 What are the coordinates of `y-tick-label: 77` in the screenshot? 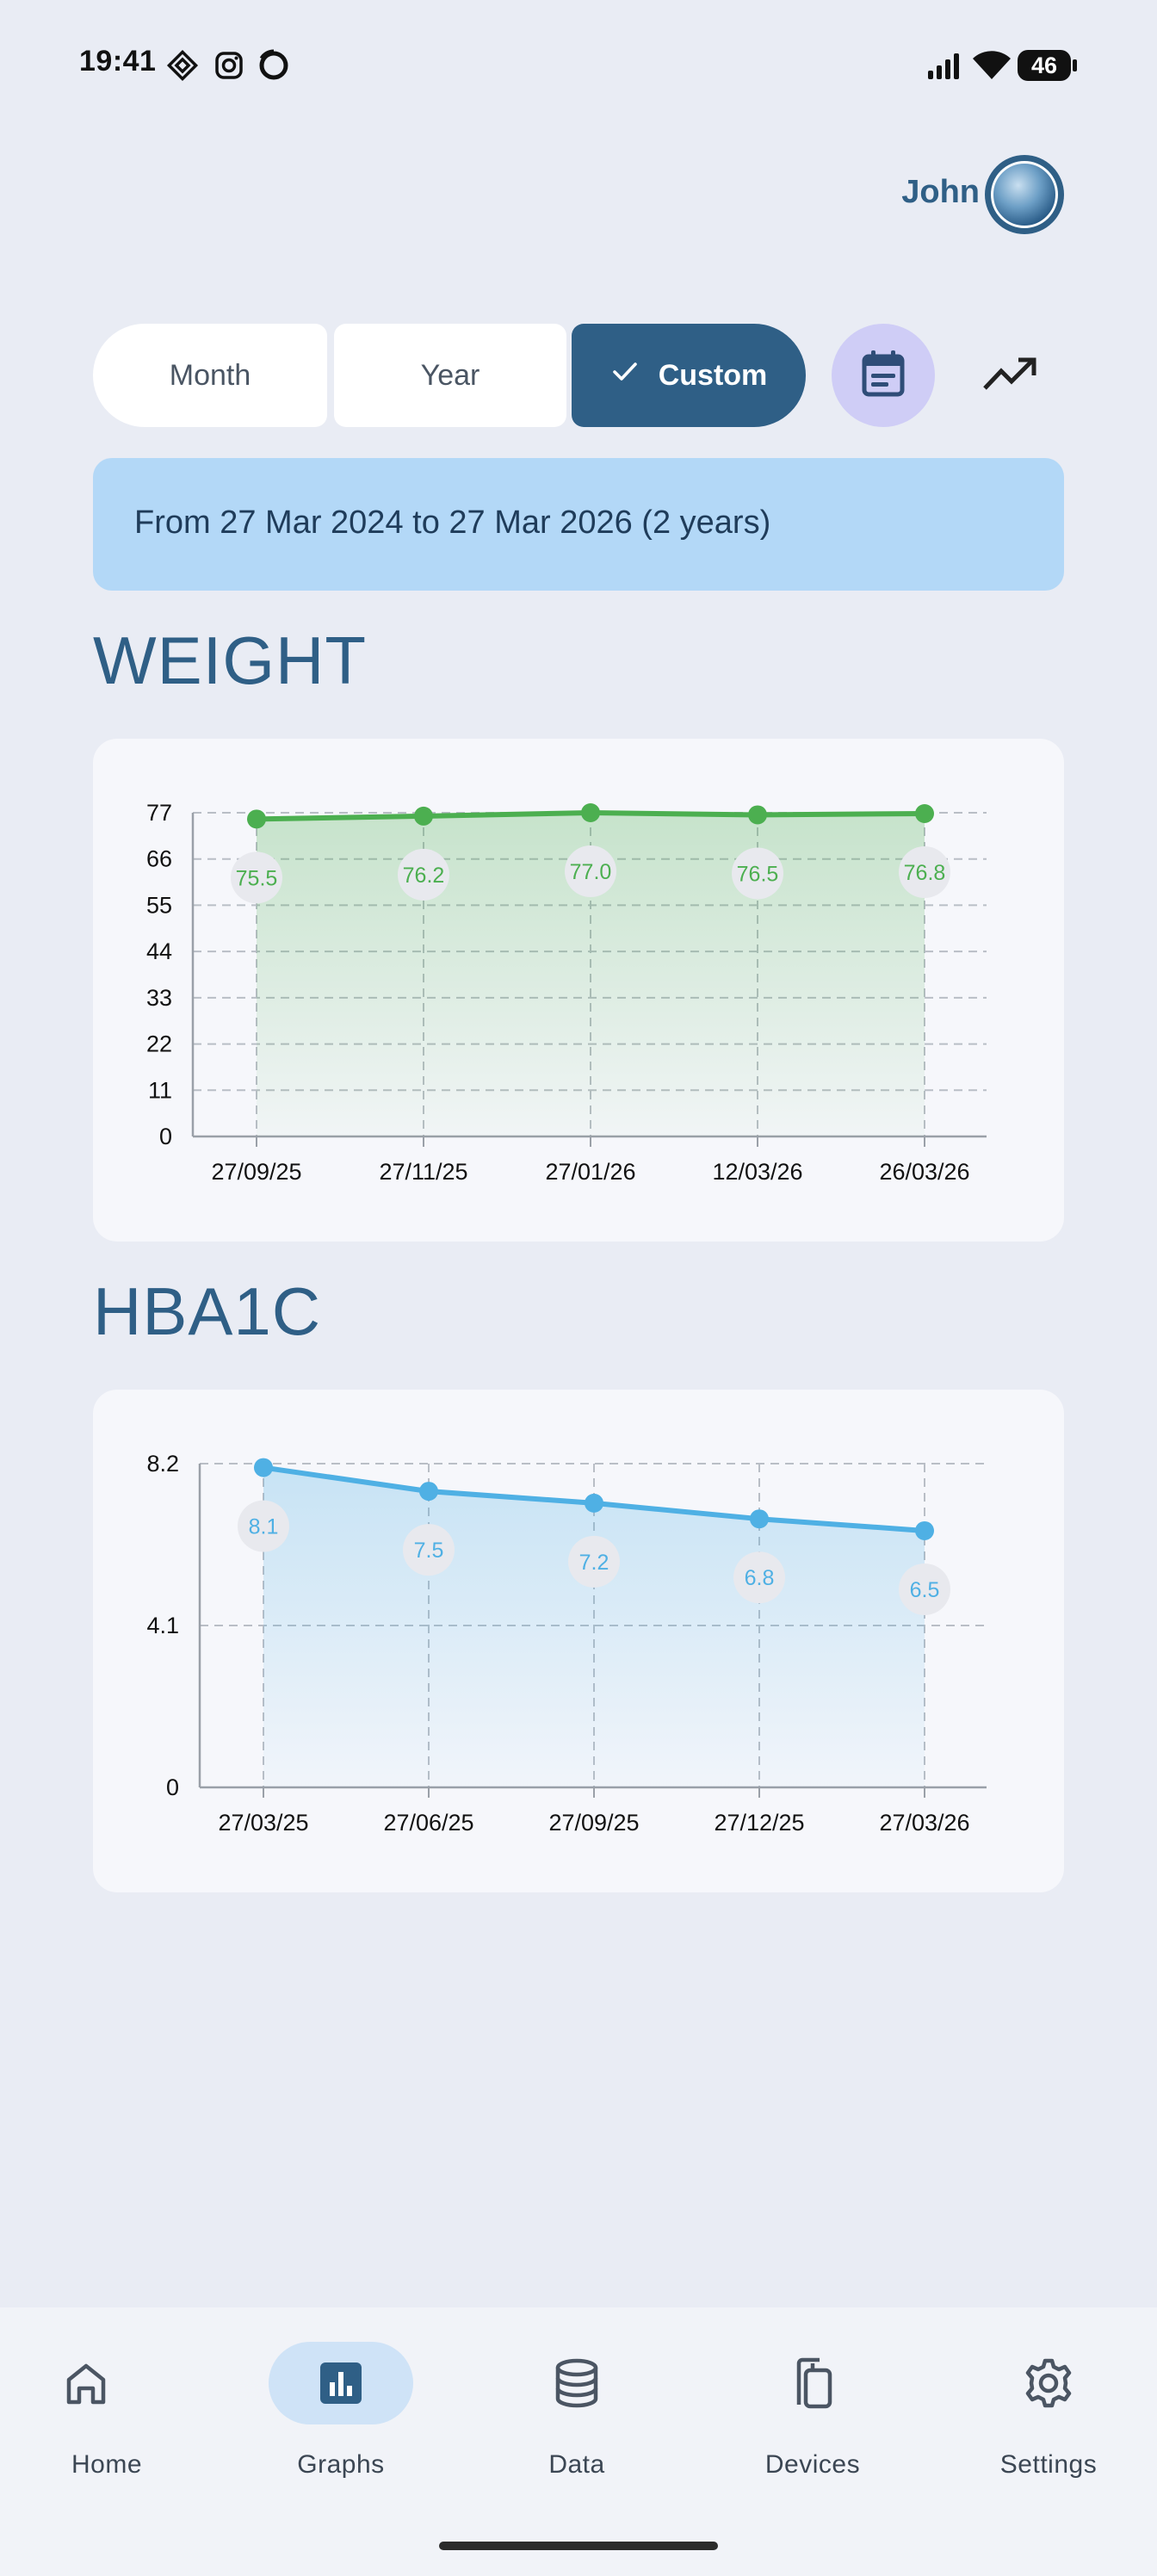 It's located at (159, 813).